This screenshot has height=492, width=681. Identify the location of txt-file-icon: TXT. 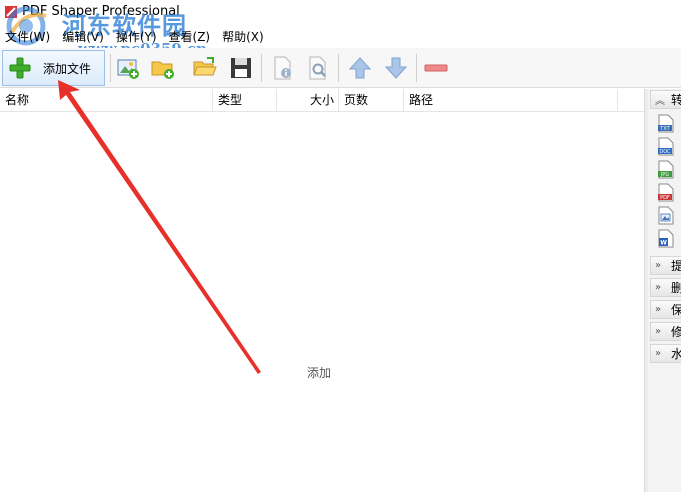
(666, 123).